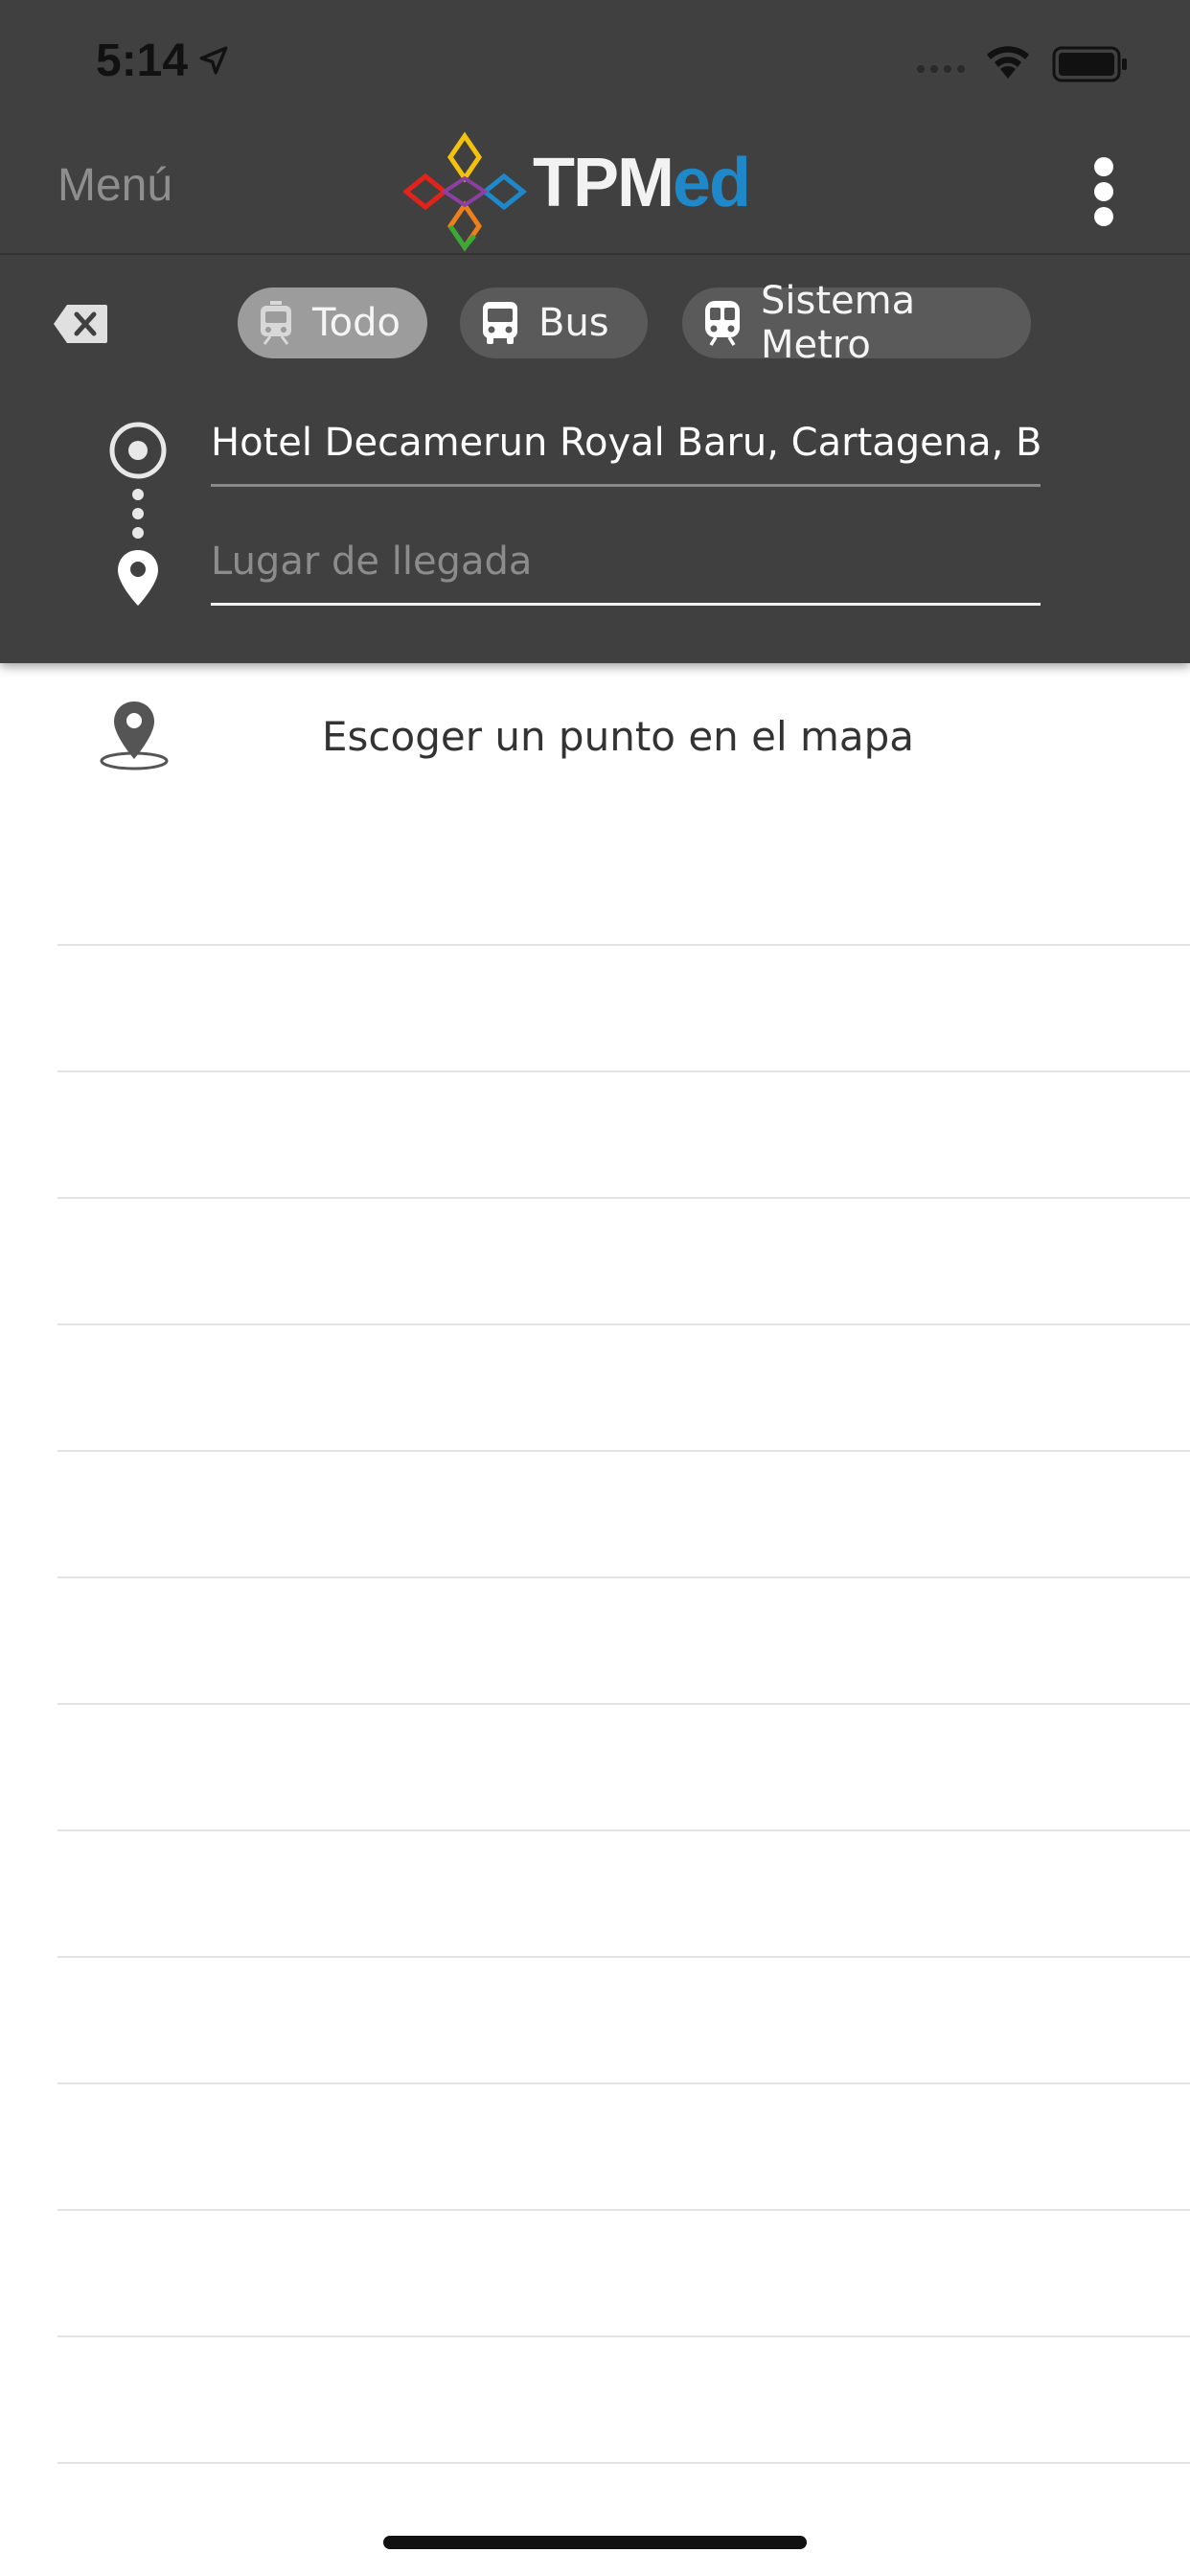 Image resolution: width=1190 pixels, height=2576 pixels. Describe the element at coordinates (465, 193) in the screenshot. I see `logo-mark-icon` at that location.